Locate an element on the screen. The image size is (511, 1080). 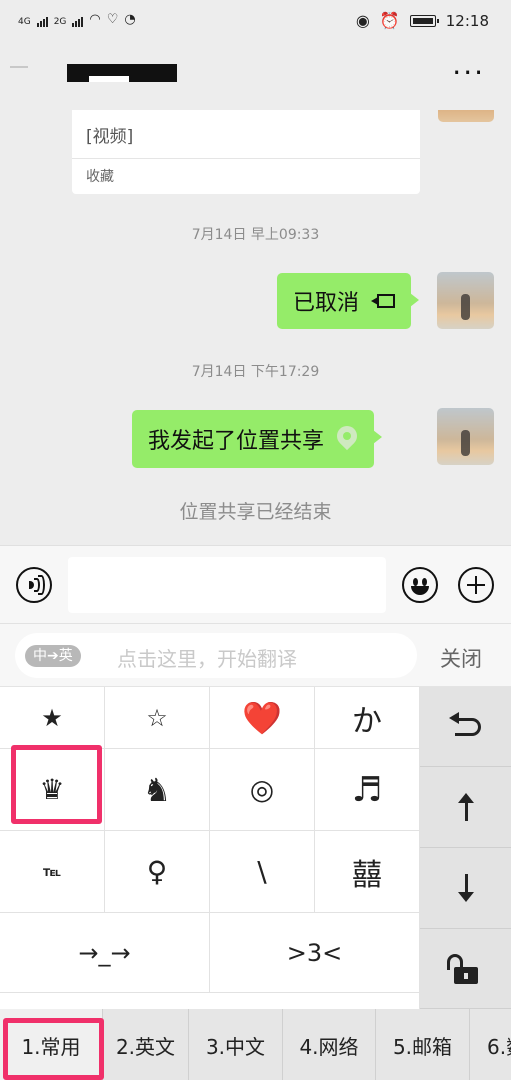
message-timestamp: 7月14日 早上09:33 is located at coordinates (255, 235).